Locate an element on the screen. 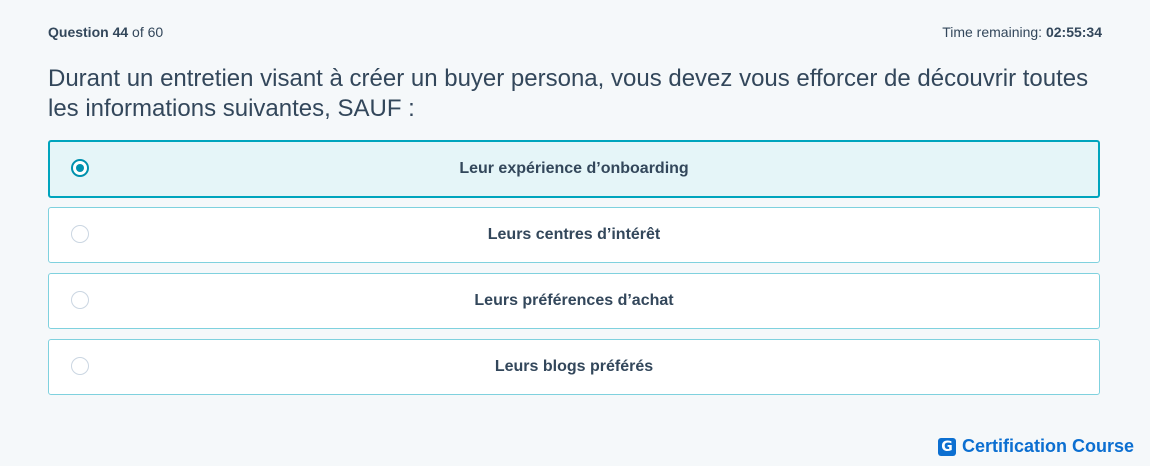 The image size is (1150, 466). question-total: of 60 is located at coordinates (148, 32).